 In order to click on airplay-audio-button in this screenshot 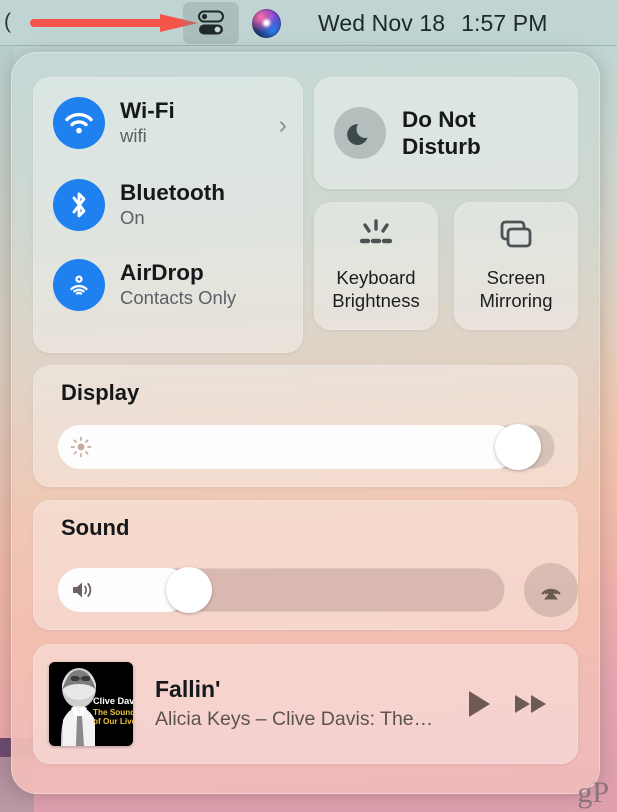, I will do `click(551, 590)`.